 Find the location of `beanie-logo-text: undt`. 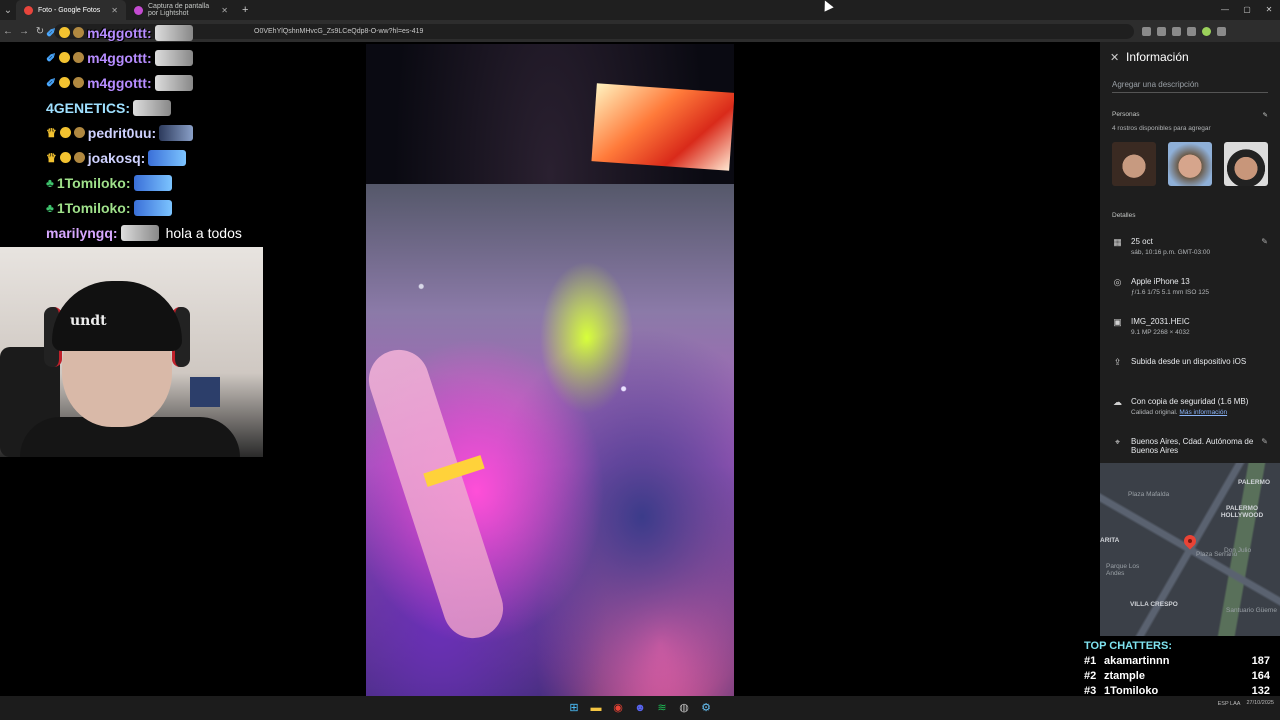

beanie-logo-text: undt is located at coordinates (88, 321).